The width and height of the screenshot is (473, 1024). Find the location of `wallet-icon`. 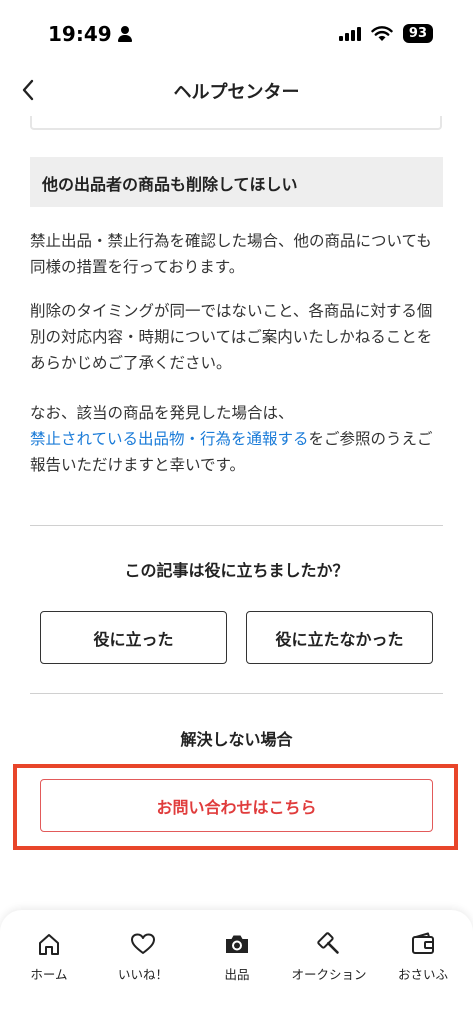

wallet-icon is located at coordinates (423, 943).